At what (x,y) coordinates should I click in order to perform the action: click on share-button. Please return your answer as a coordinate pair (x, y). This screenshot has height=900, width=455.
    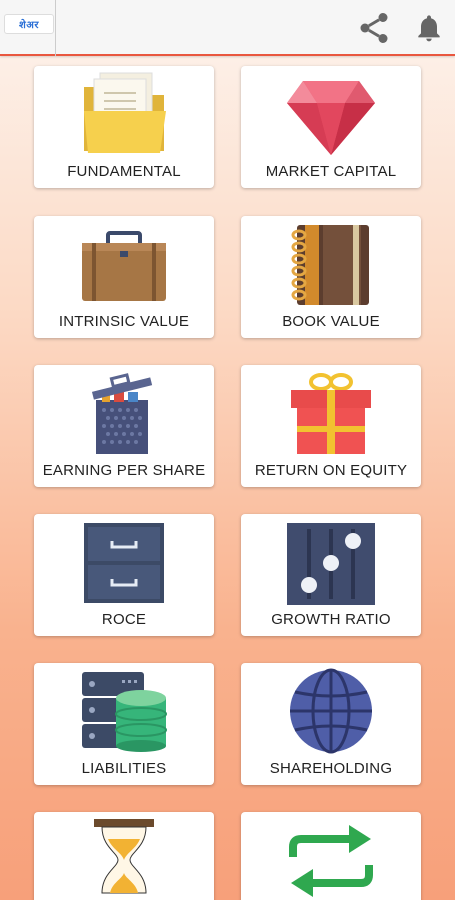
    Looking at the image, I should click on (374, 28).